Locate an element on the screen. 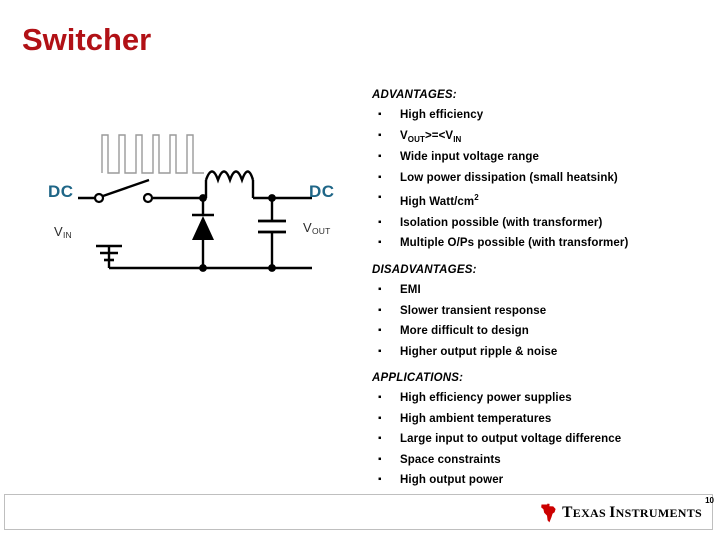 This screenshot has height=540, width=720. bullet-item: ▪ Higher output ripple & noise is located at coordinates (537, 352).